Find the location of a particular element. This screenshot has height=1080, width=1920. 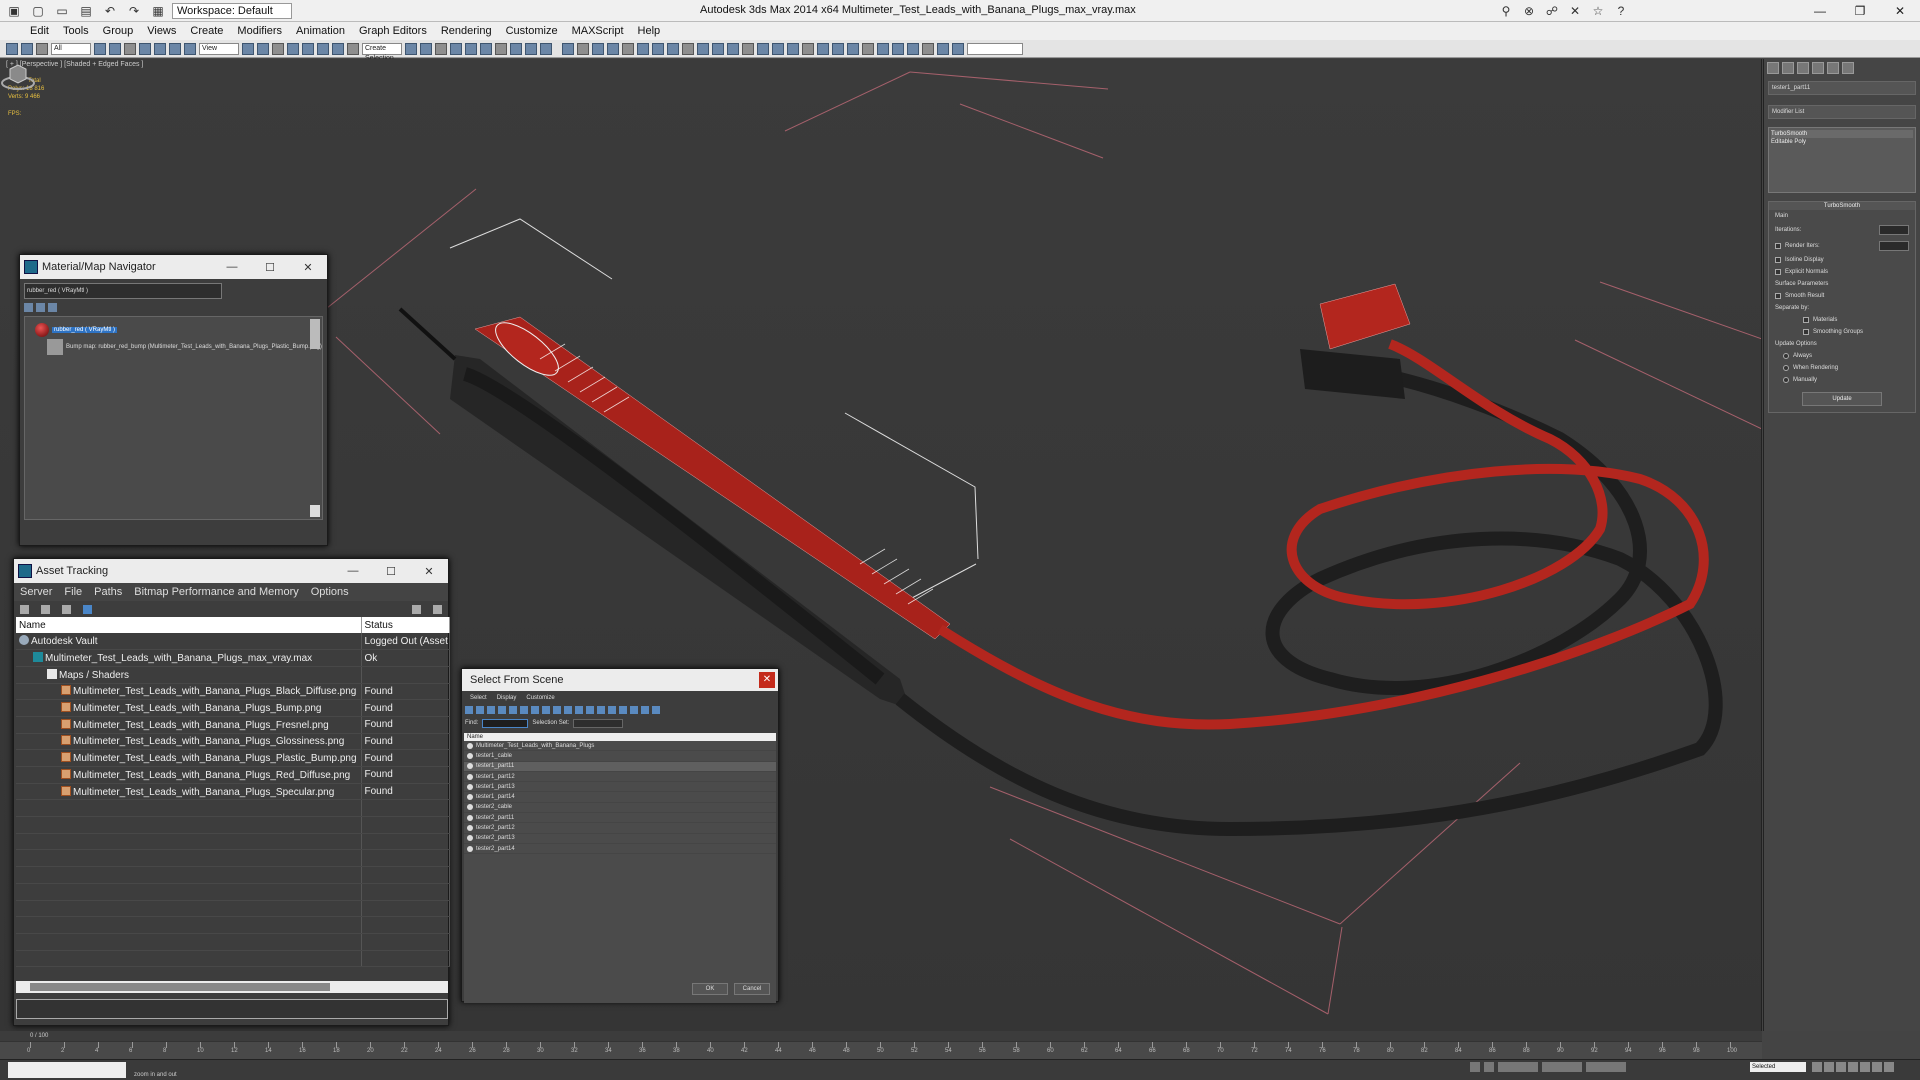

column-header-status: Status is located at coordinates (405, 625).